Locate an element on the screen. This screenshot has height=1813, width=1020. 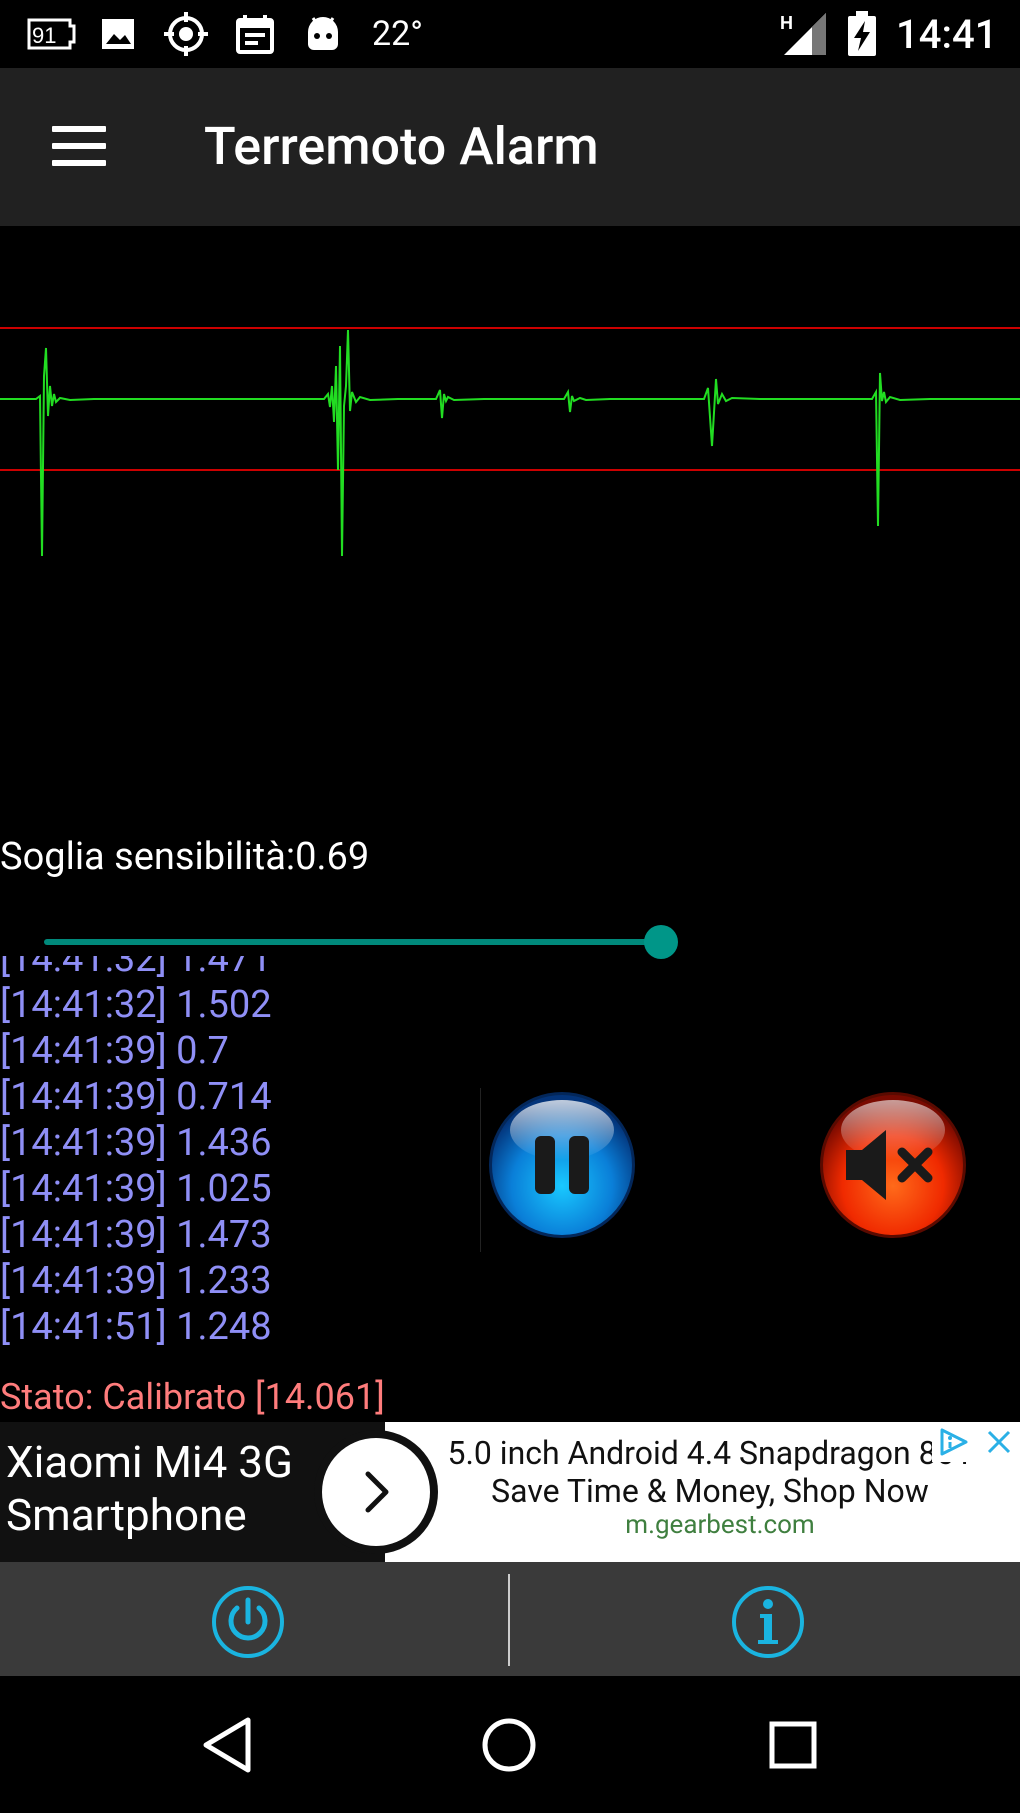
controls-divider is located at coordinates (480, 1170).